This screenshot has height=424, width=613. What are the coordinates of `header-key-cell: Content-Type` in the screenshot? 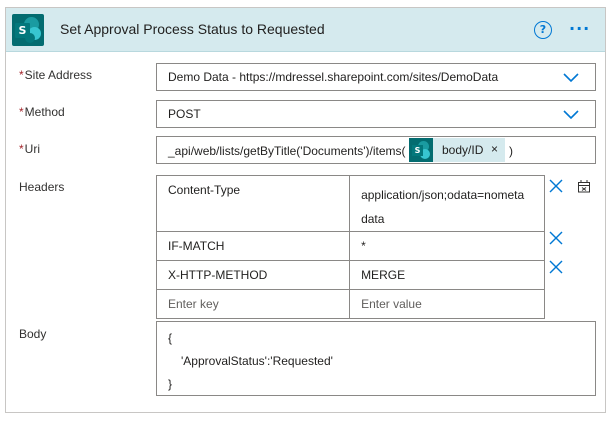 It's located at (253, 203).